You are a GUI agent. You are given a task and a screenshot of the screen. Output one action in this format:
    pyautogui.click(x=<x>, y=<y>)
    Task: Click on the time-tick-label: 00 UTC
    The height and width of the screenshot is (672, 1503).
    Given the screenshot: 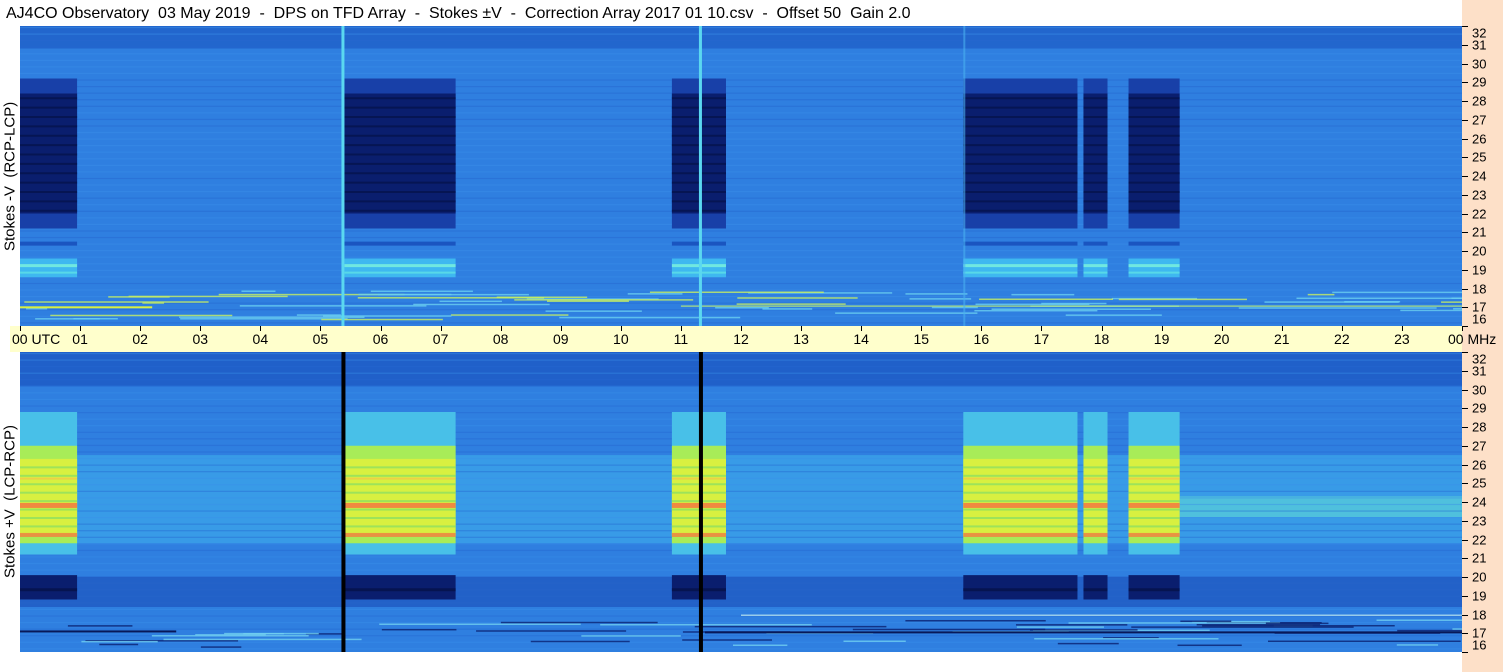 What is the action you would take?
    pyautogui.click(x=36, y=339)
    